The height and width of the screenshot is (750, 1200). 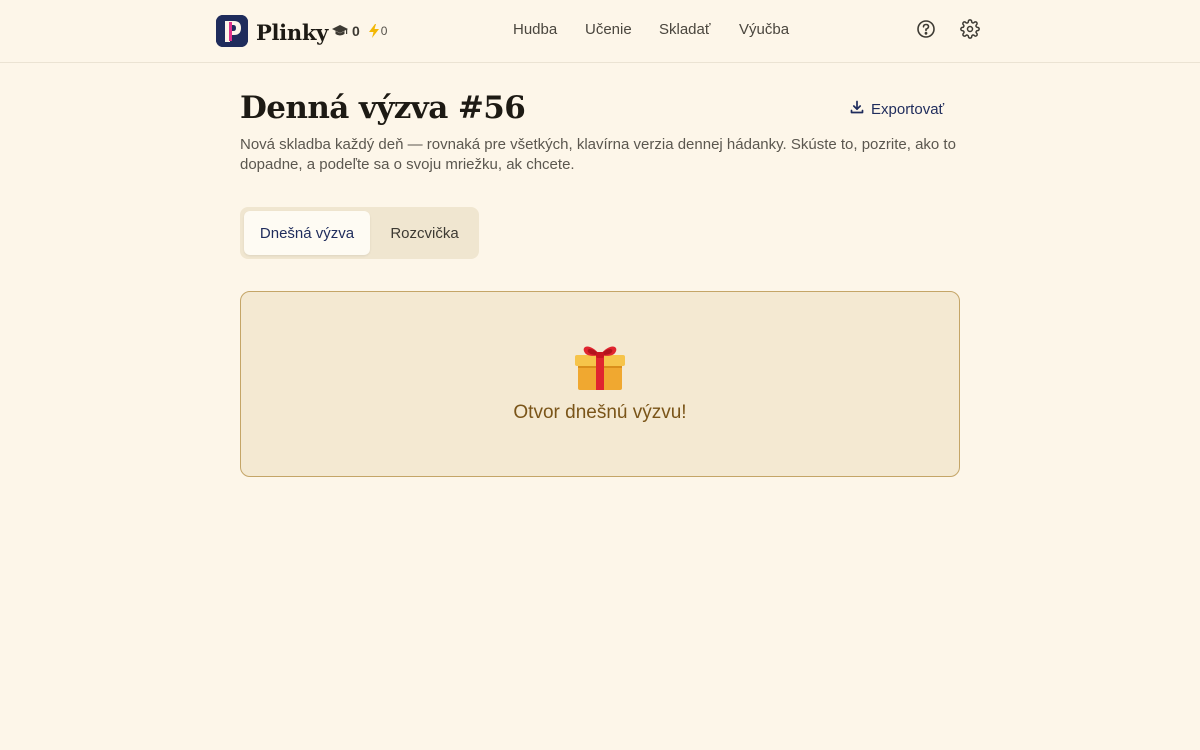 What do you see at coordinates (535, 30) in the screenshot?
I see `nav-item-hudba: Hudba` at bounding box center [535, 30].